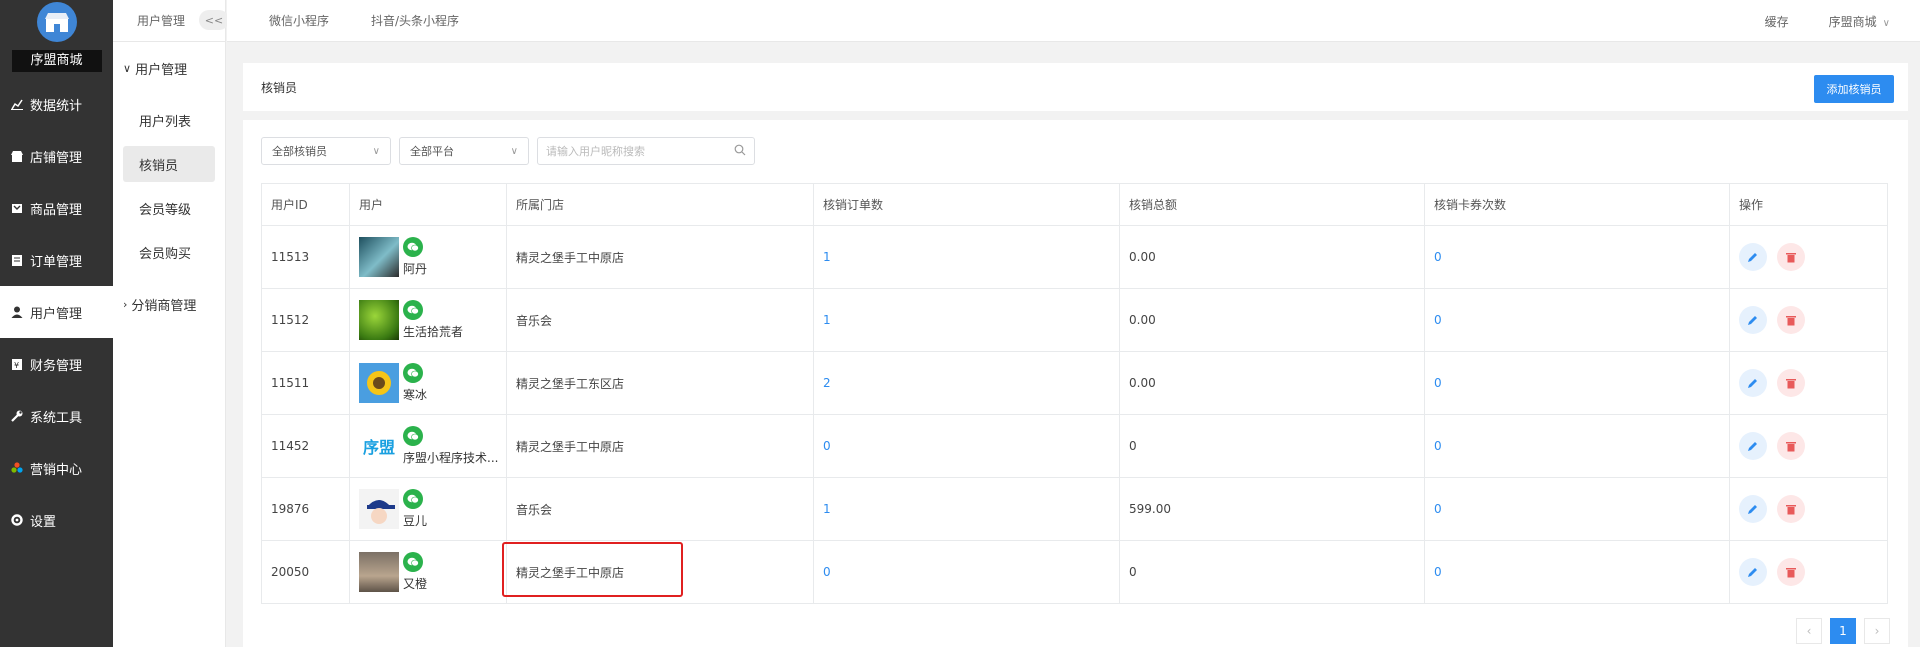  What do you see at coordinates (636, 151) in the screenshot?
I see `search-input` at bounding box center [636, 151].